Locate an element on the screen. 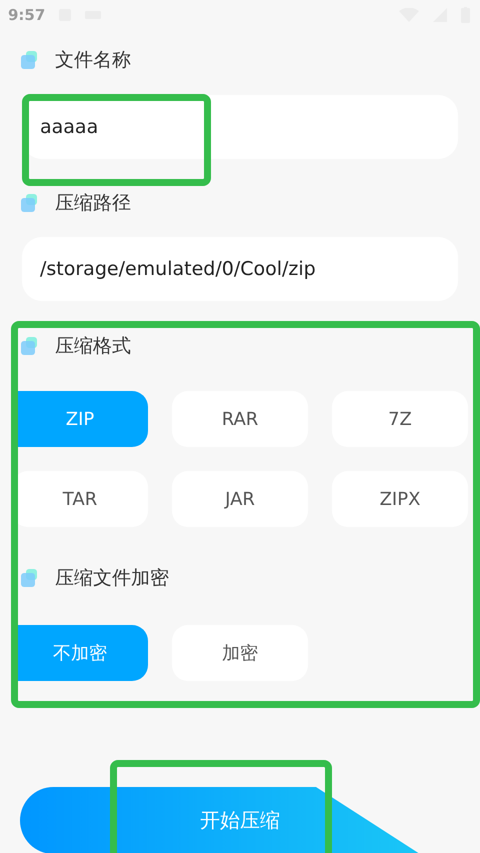 The height and width of the screenshot is (853, 480). format-option: ZIPX is located at coordinates (400, 499).